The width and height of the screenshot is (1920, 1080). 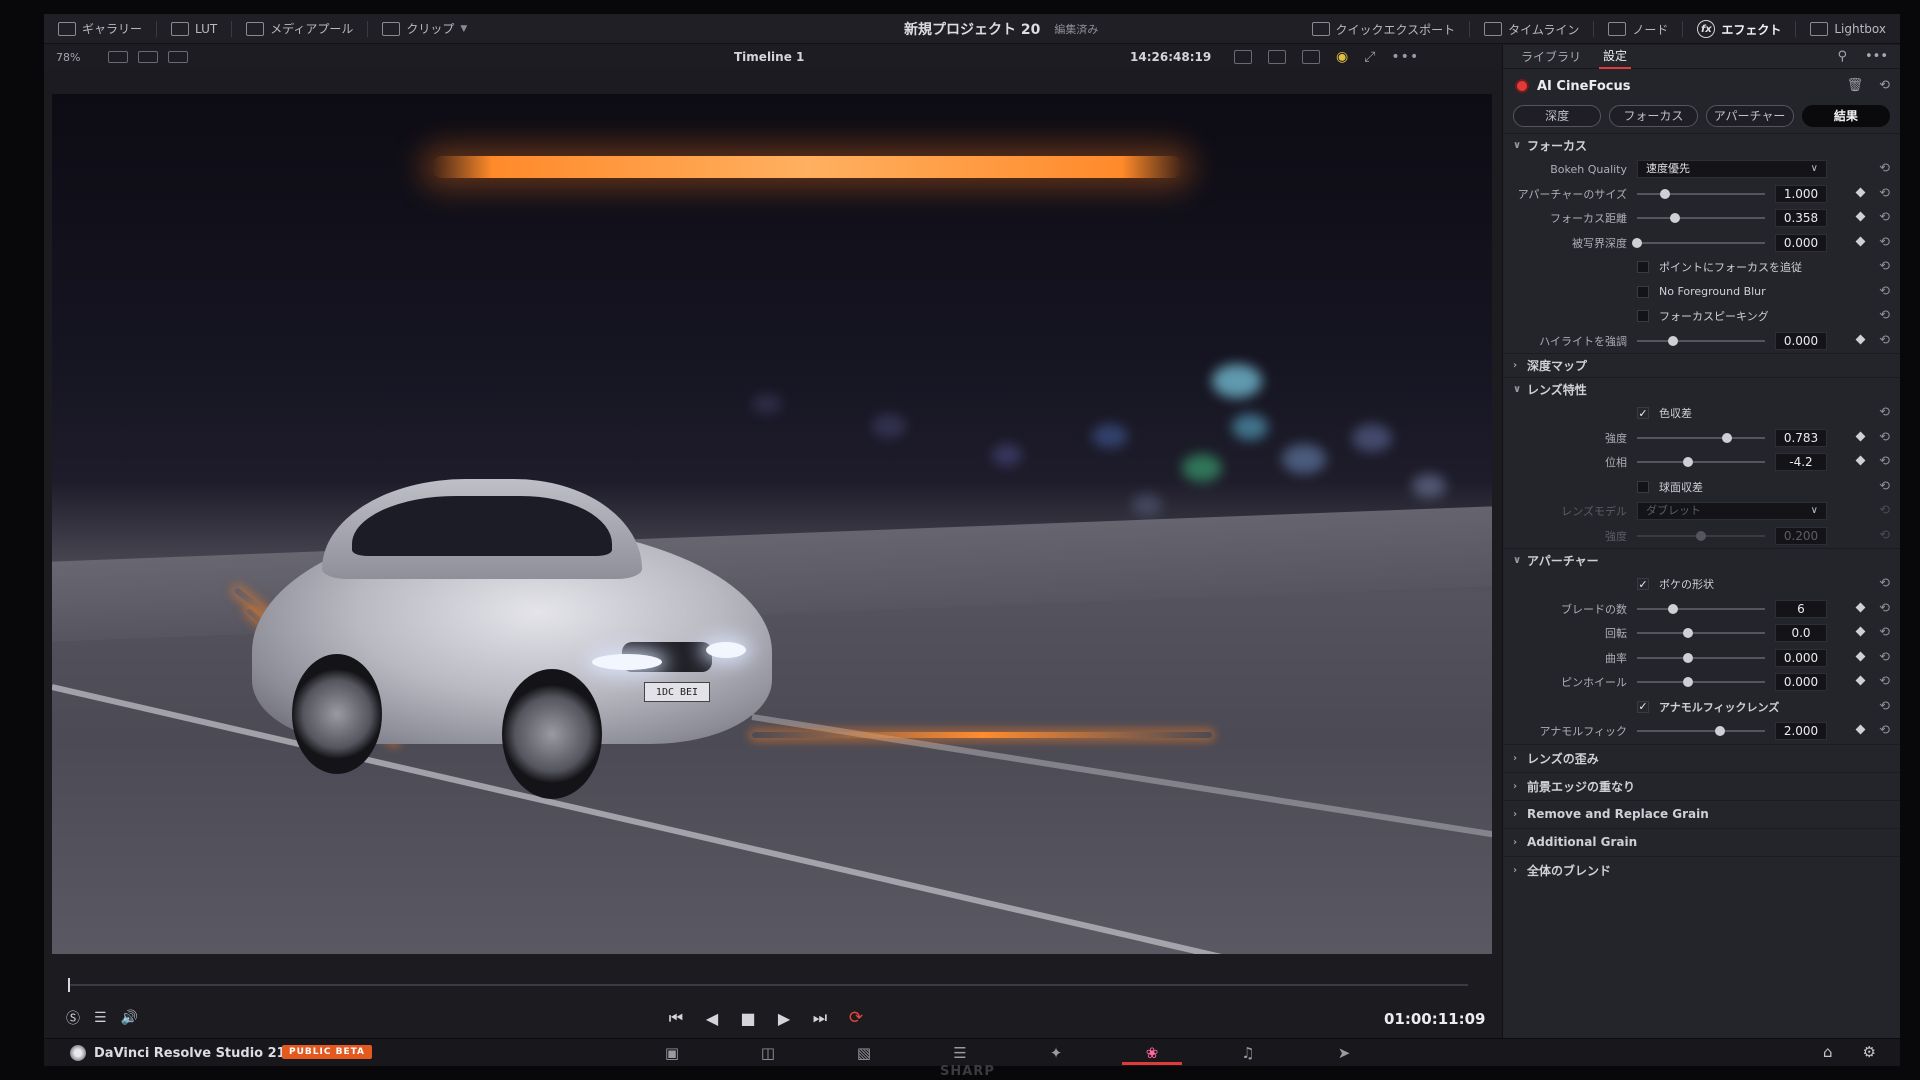 I want to click on blades-value: 6, so click(x=1801, y=608).